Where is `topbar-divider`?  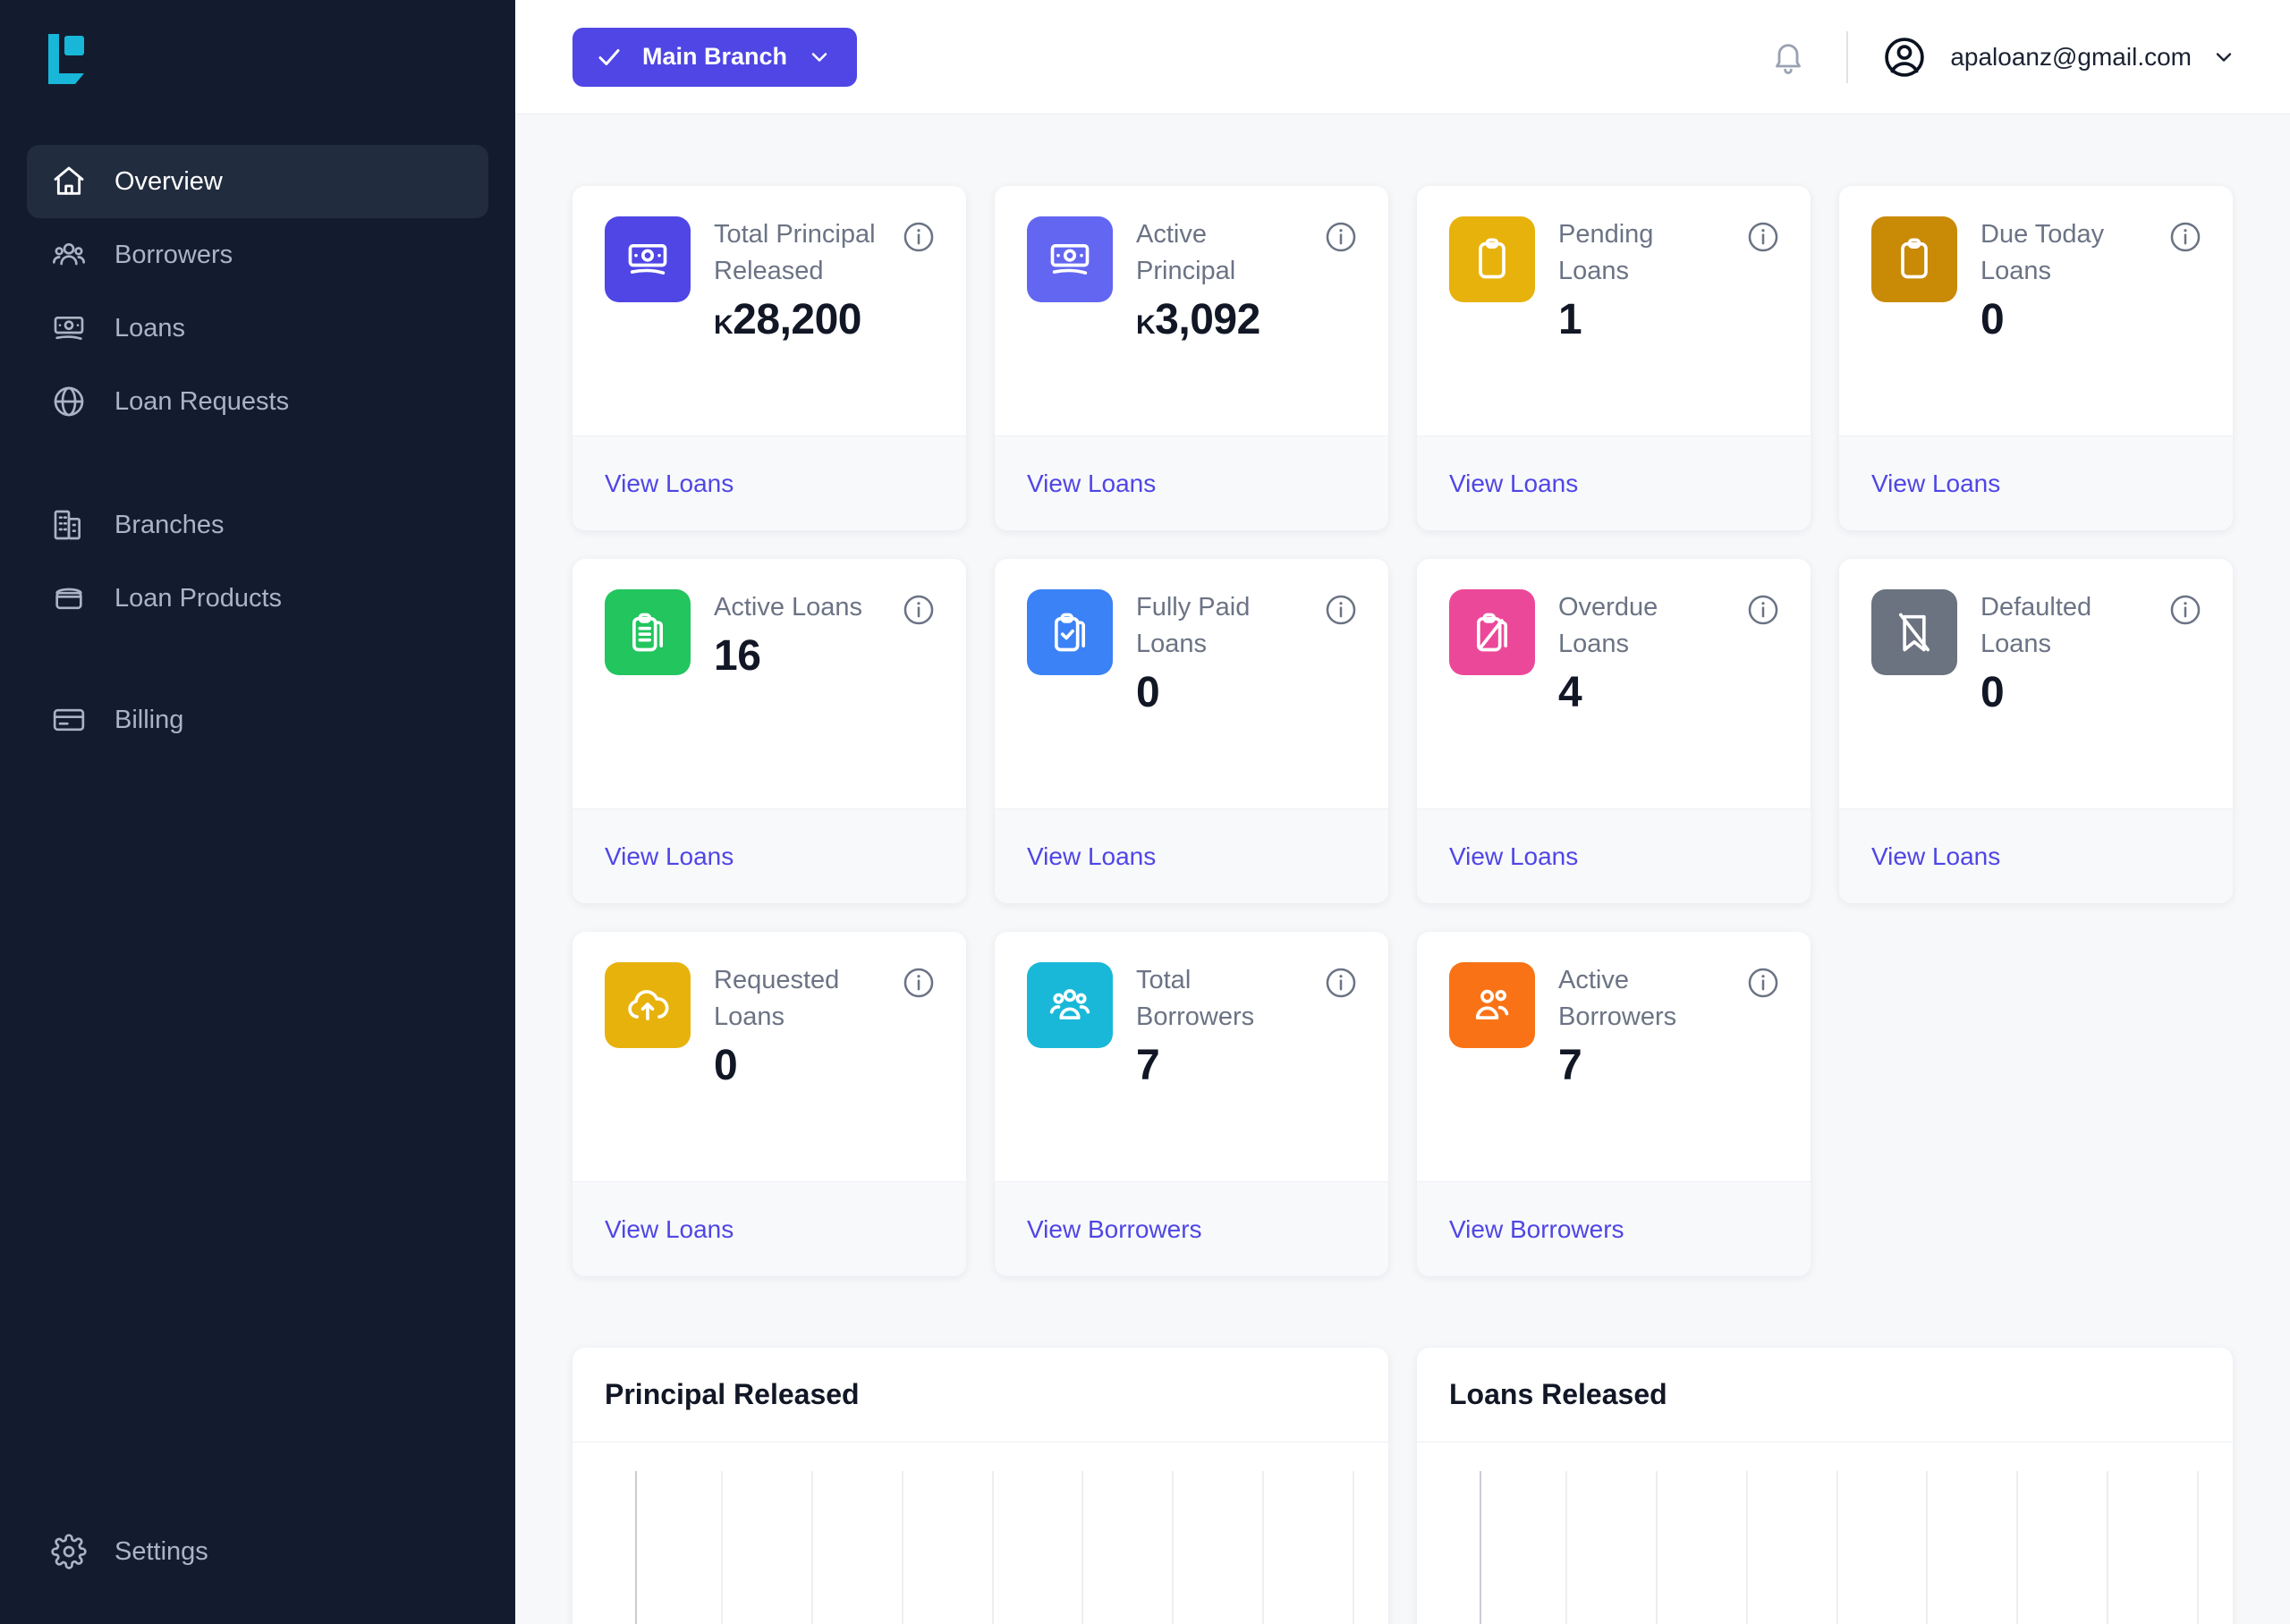
topbar-divider is located at coordinates (1847, 57).